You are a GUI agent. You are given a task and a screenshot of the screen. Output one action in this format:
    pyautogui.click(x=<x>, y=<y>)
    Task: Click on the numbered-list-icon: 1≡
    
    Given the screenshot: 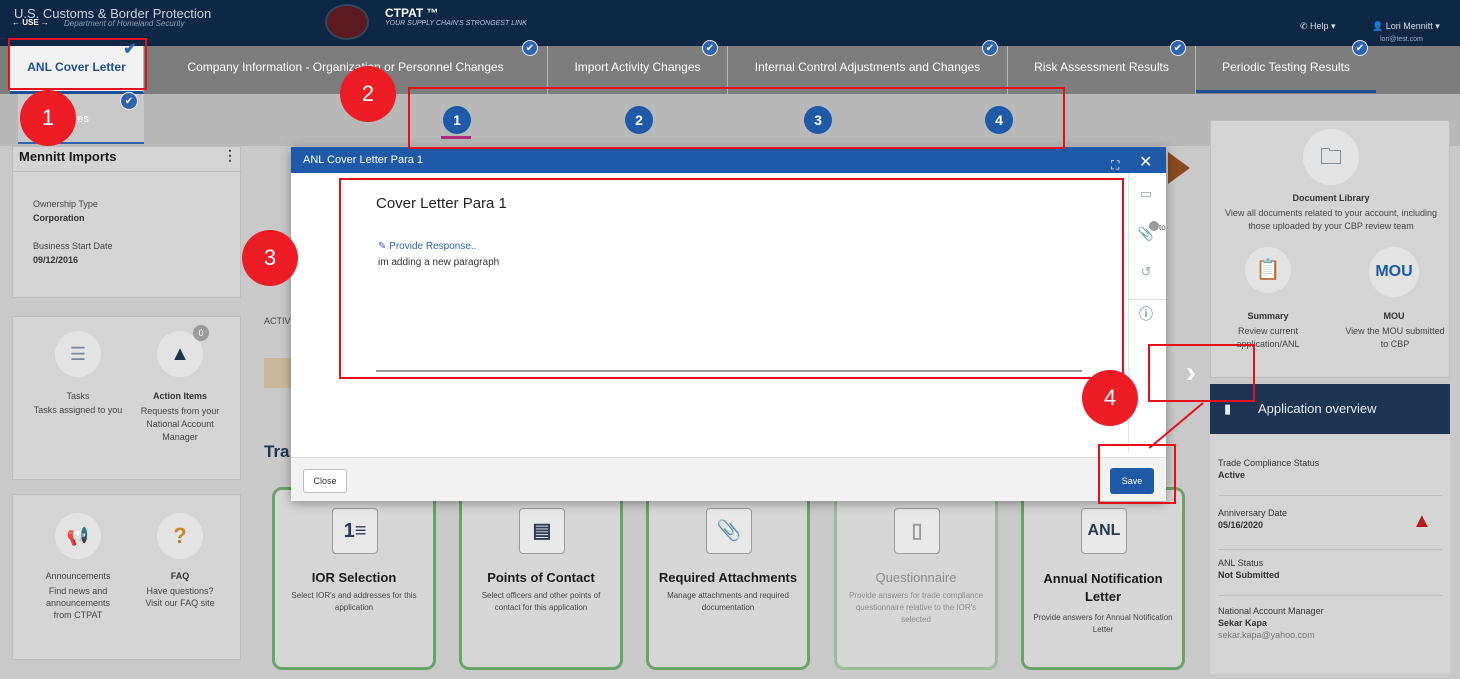 What is the action you would take?
    pyautogui.click(x=355, y=531)
    